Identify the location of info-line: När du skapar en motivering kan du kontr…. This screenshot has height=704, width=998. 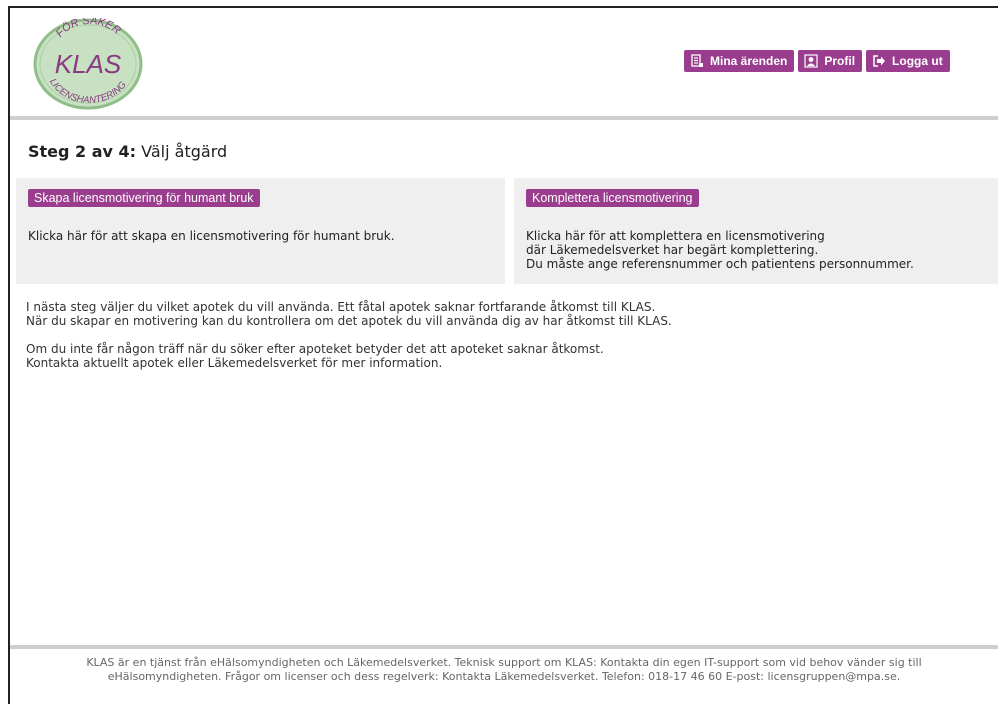
(349, 321).